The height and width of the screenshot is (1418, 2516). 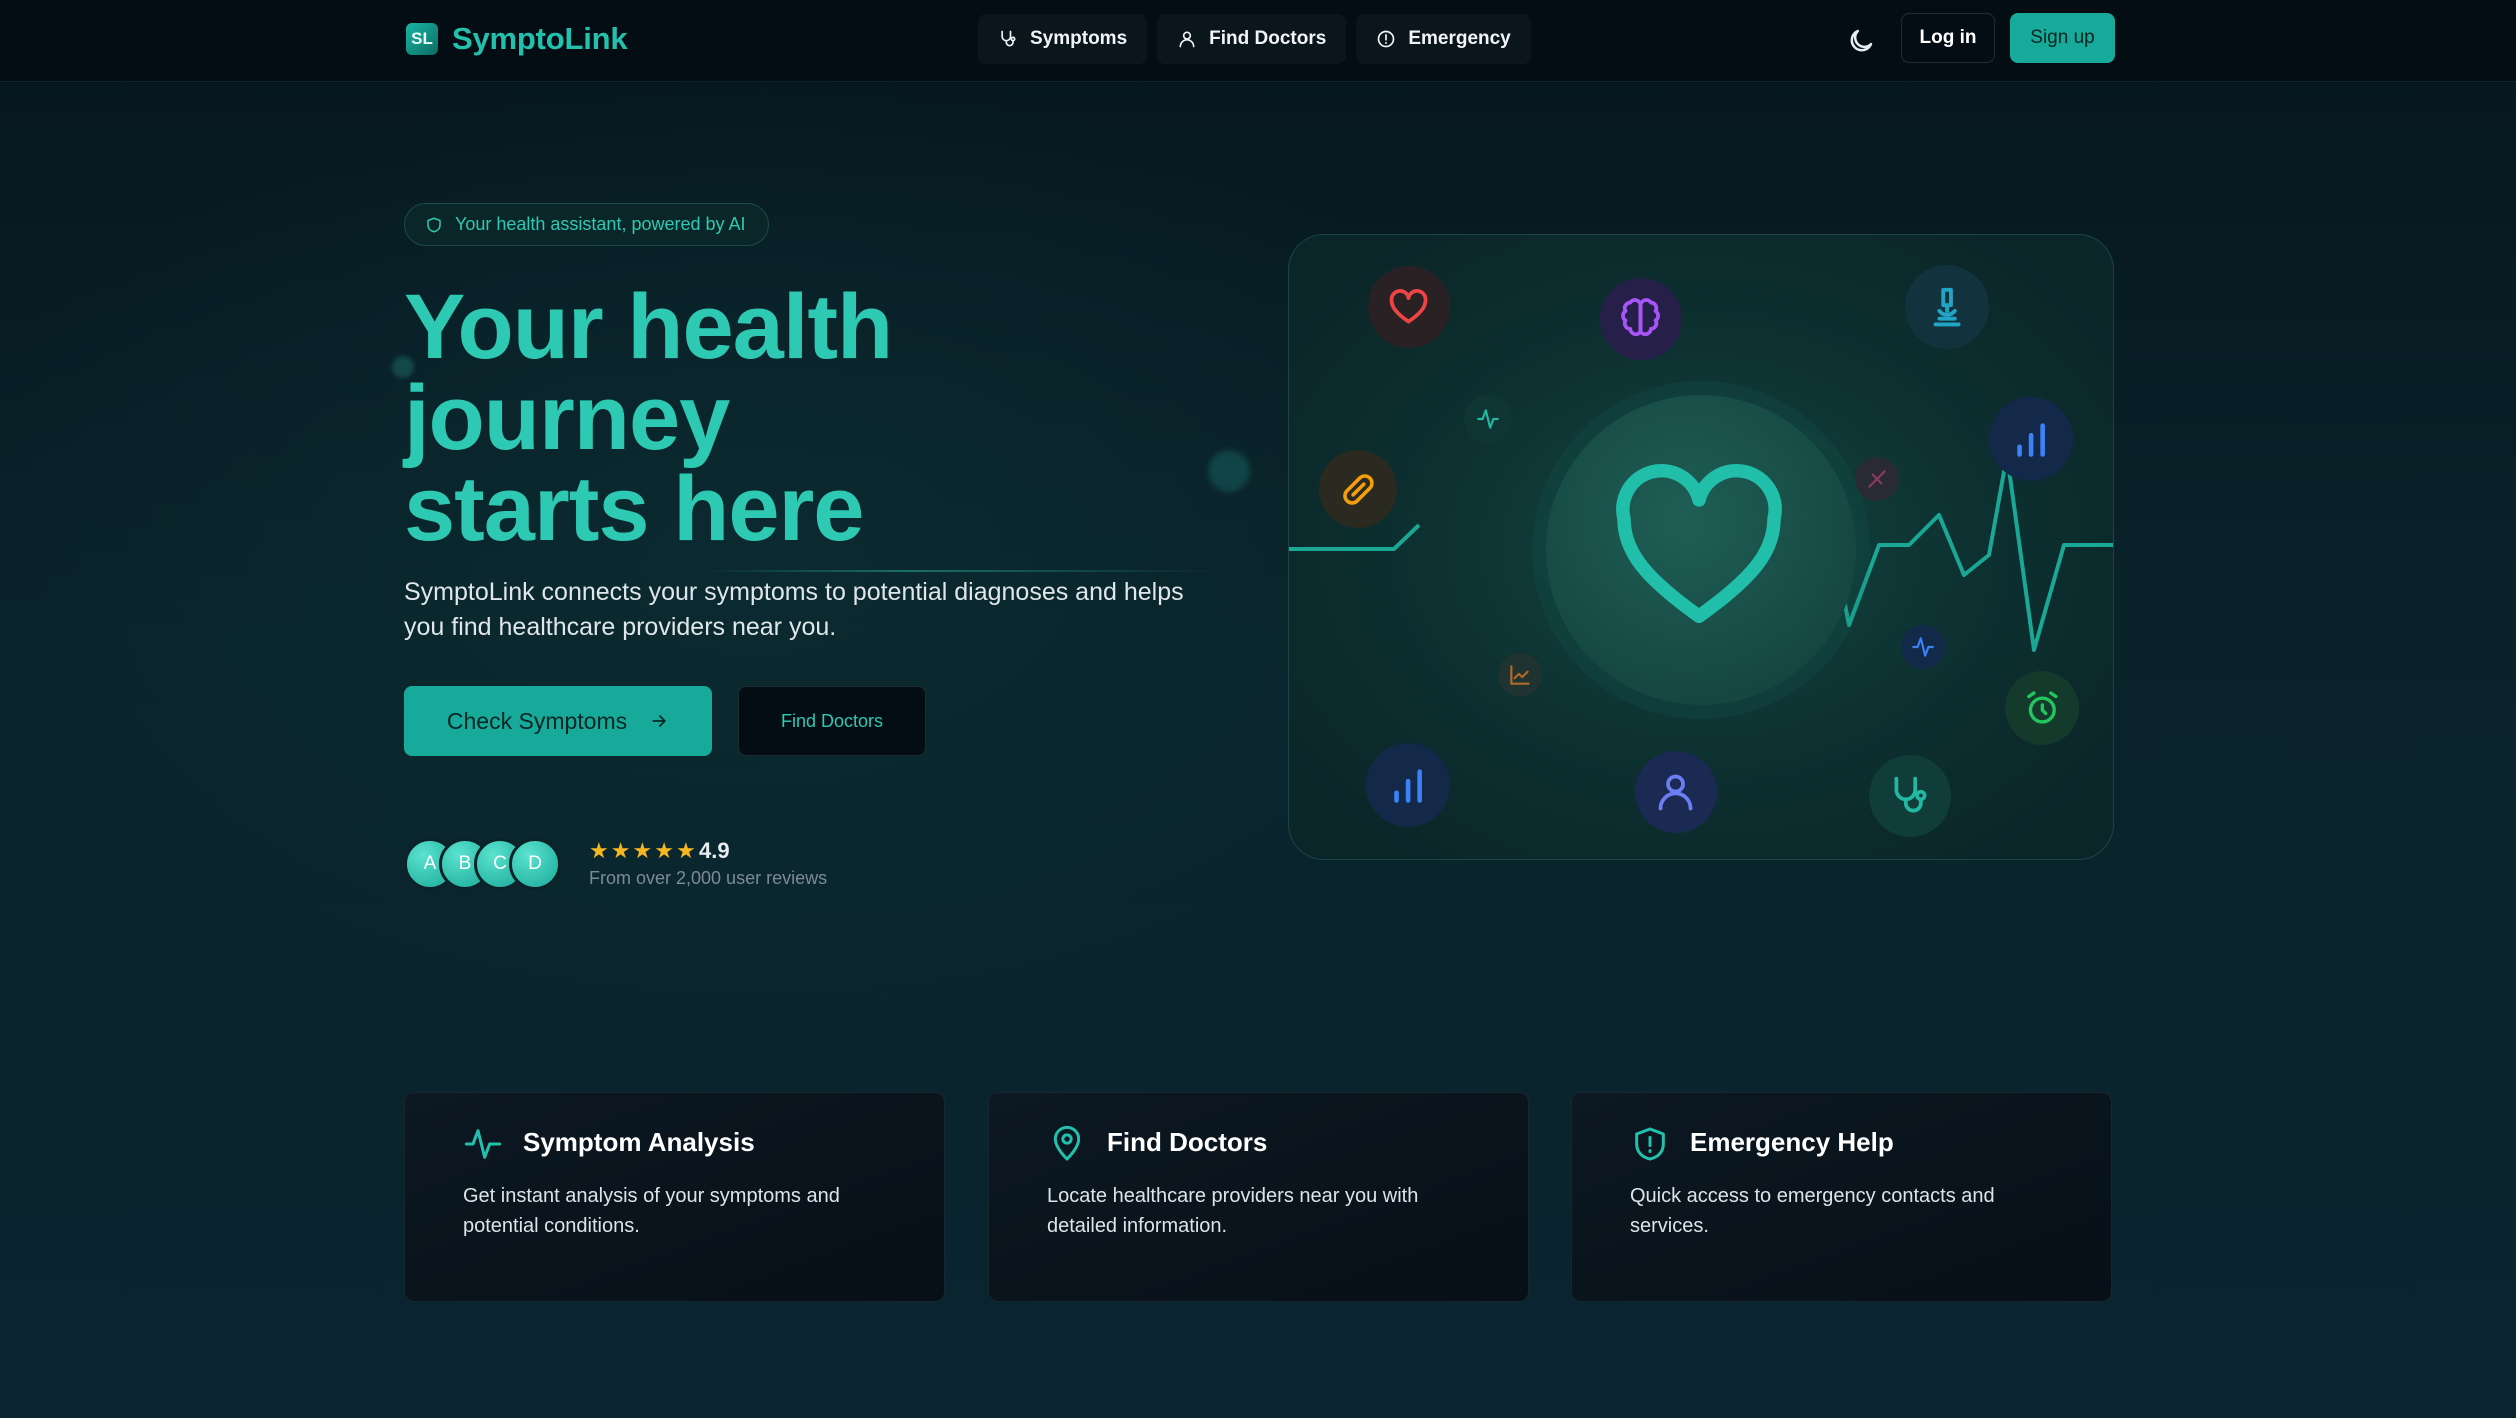 What do you see at coordinates (659, 721) in the screenshot?
I see `arrow-right-icon` at bounding box center [659, 721].